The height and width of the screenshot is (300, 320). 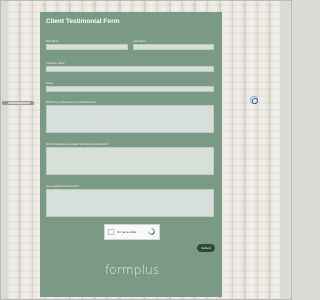 What do you see at coordinates (130, 89) in the screenshot?
I see `email-input` at bounding box center [130, 89].